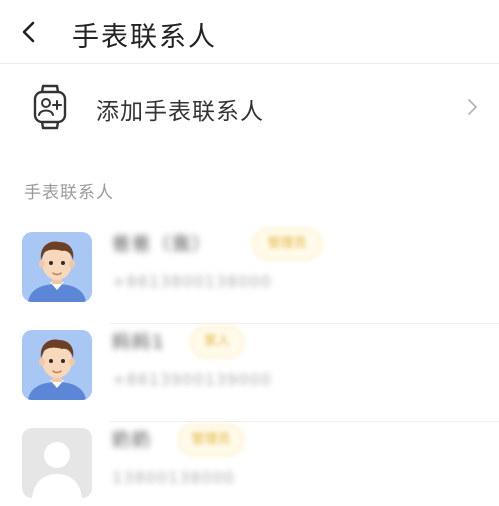  Describe the element at coordinates (162, 244) in the screenshot. I see `contact-name: 爸爸（我）` at that location.